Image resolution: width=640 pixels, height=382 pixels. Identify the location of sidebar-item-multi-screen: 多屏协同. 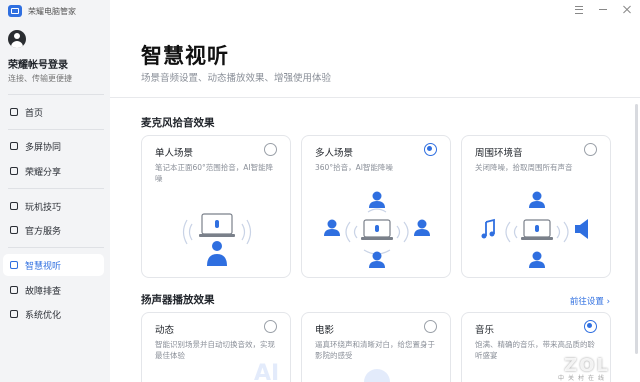
(53, 146).